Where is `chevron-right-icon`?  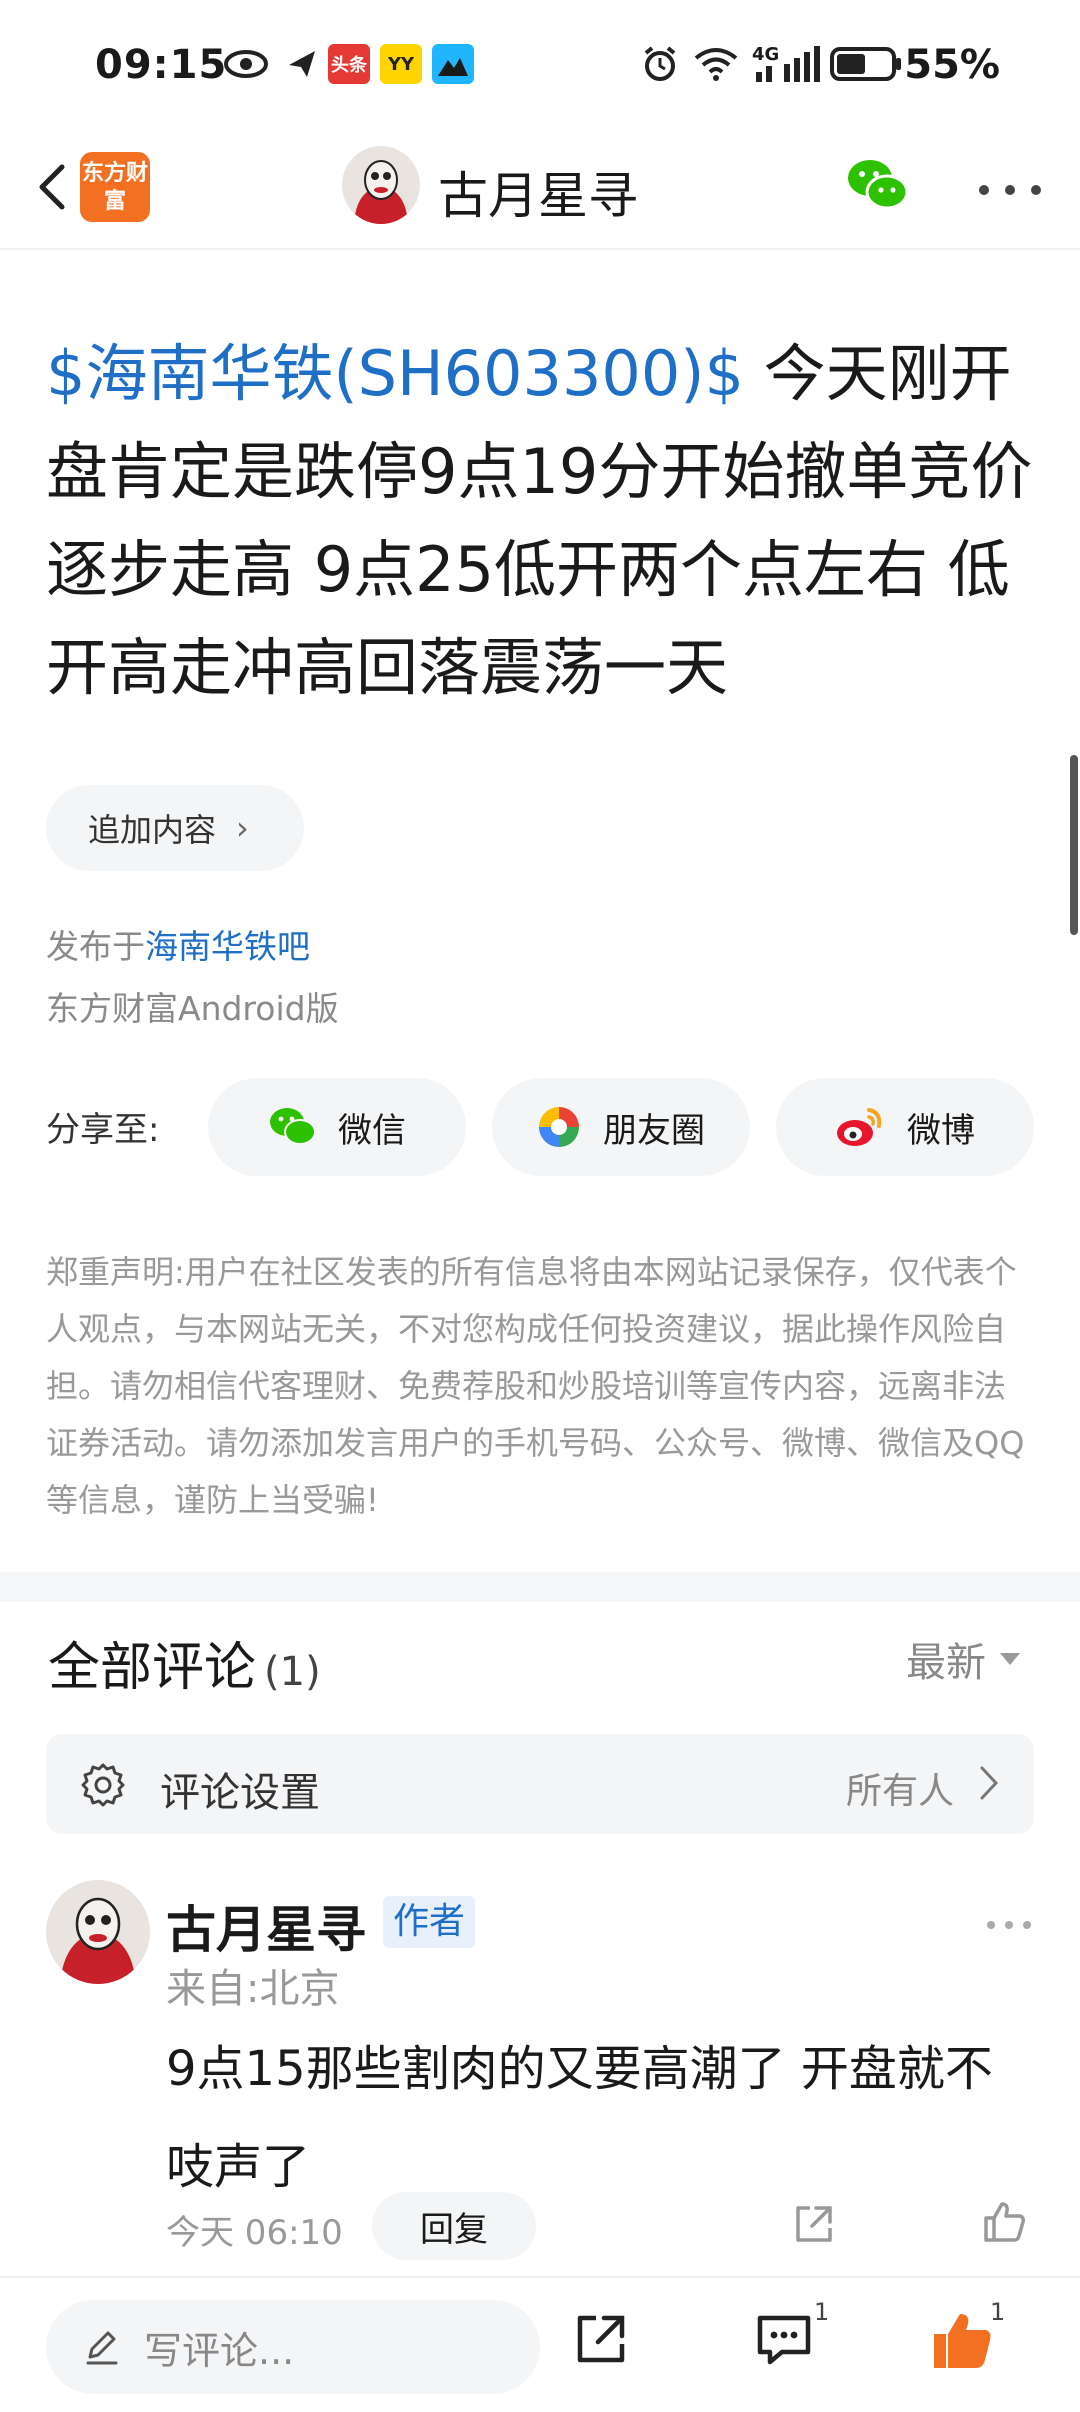 chevron-right-icon is located at coordinates (989, 1783).